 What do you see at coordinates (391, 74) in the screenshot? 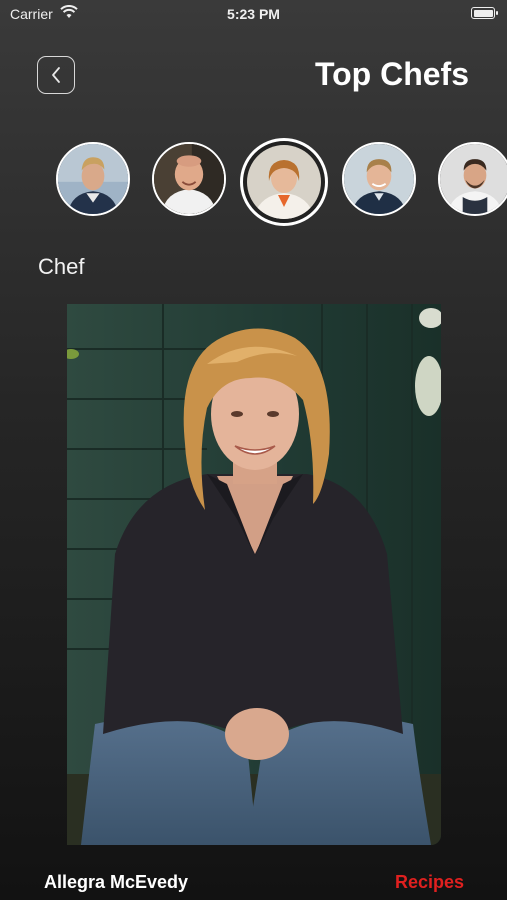
I see `page-title: Top Chefs` at bounding box center [391, 74].